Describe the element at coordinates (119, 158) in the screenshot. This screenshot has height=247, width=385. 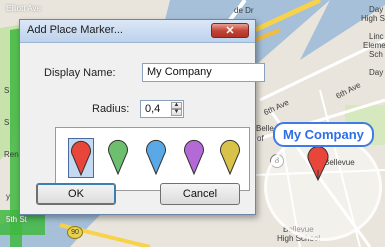
I see `pin-option-green` at that location.